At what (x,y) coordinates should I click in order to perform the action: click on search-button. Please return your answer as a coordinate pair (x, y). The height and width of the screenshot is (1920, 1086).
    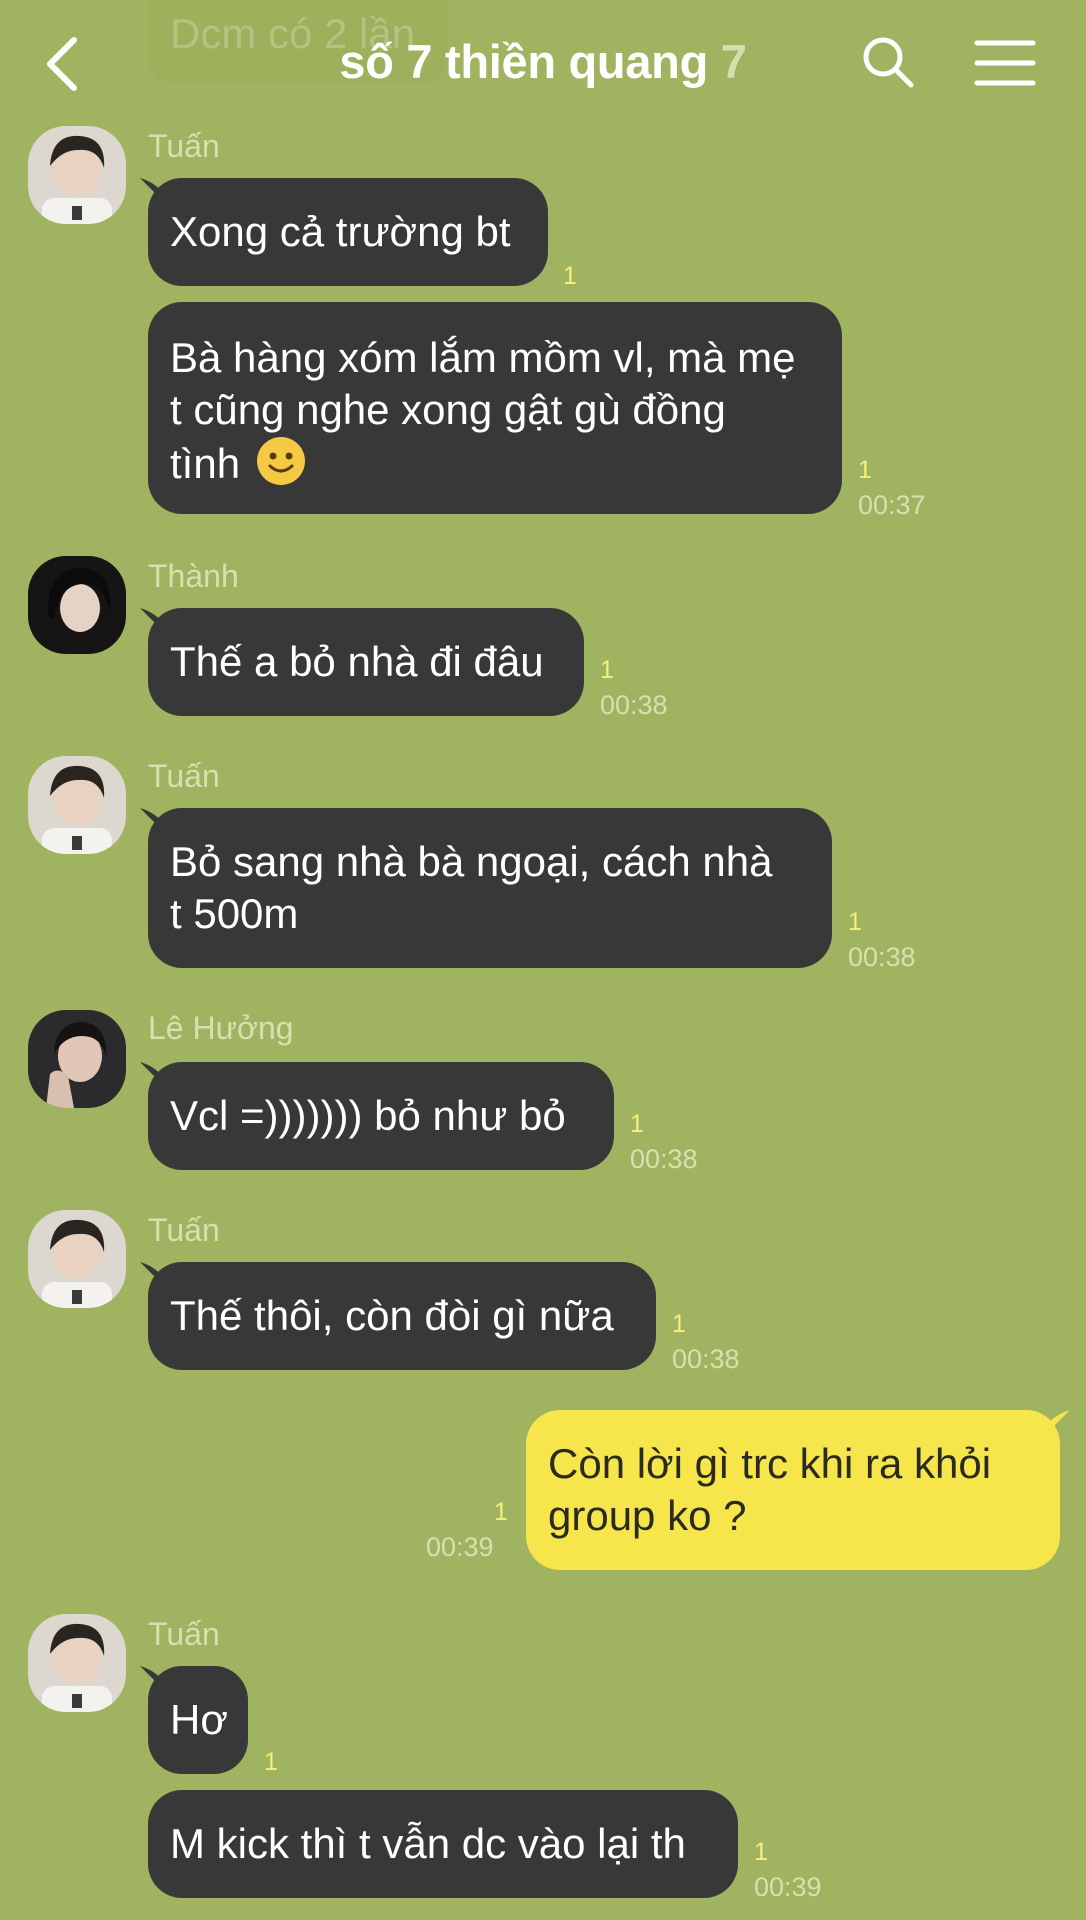
    Looking at the image, I should click on (888, 62).